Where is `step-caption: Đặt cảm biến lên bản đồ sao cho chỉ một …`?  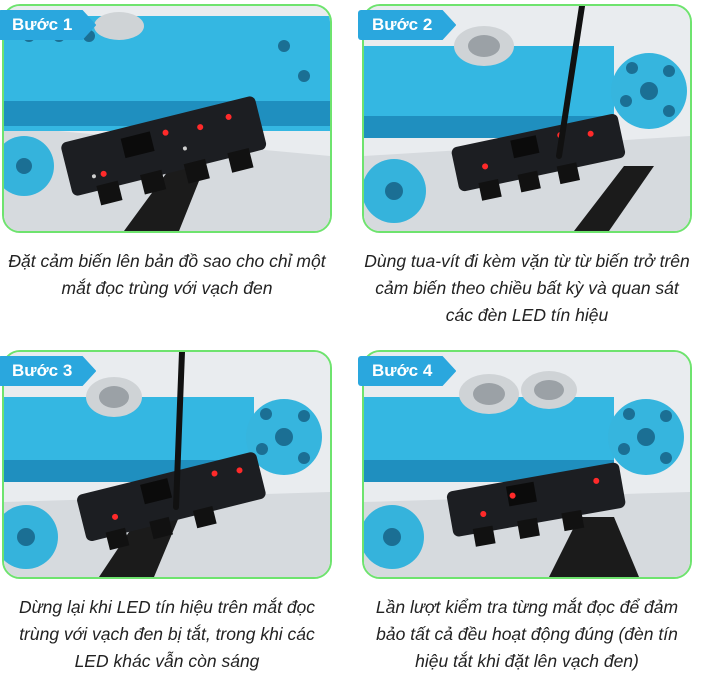 step-caption: Đặt cảm biến lên bản đồ sao cho chỉ một … is located at coordinates (167, 274).